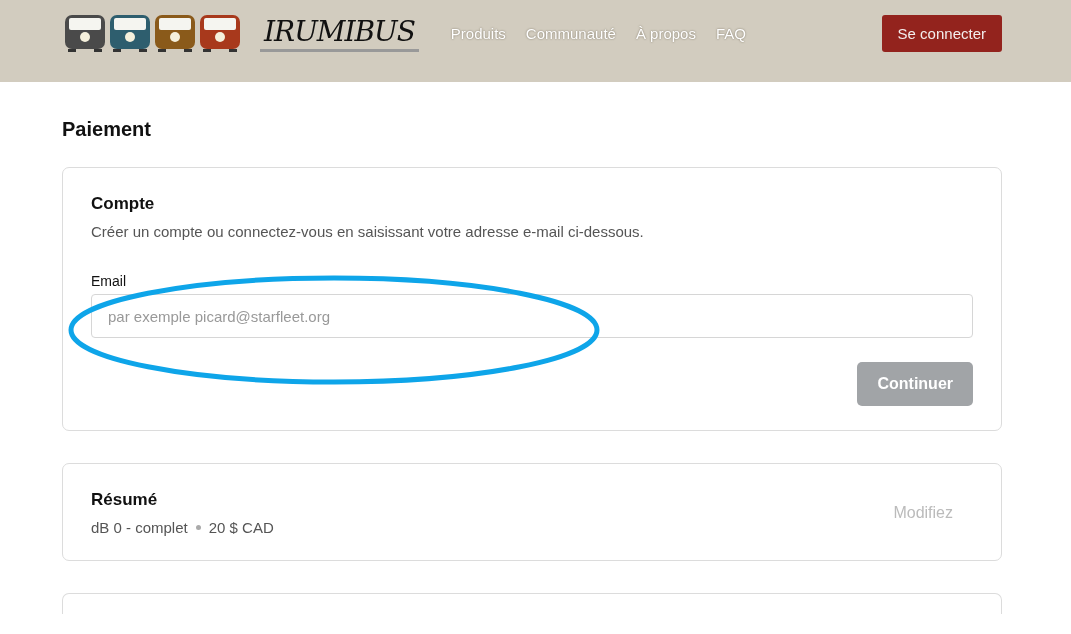  Describe the element at coordinates (368, 231) in the screenshot. I see `card-description: Créer un compte ou connectez-vous en saisissant votre adresse e-mail ci-dessous.` at that location.